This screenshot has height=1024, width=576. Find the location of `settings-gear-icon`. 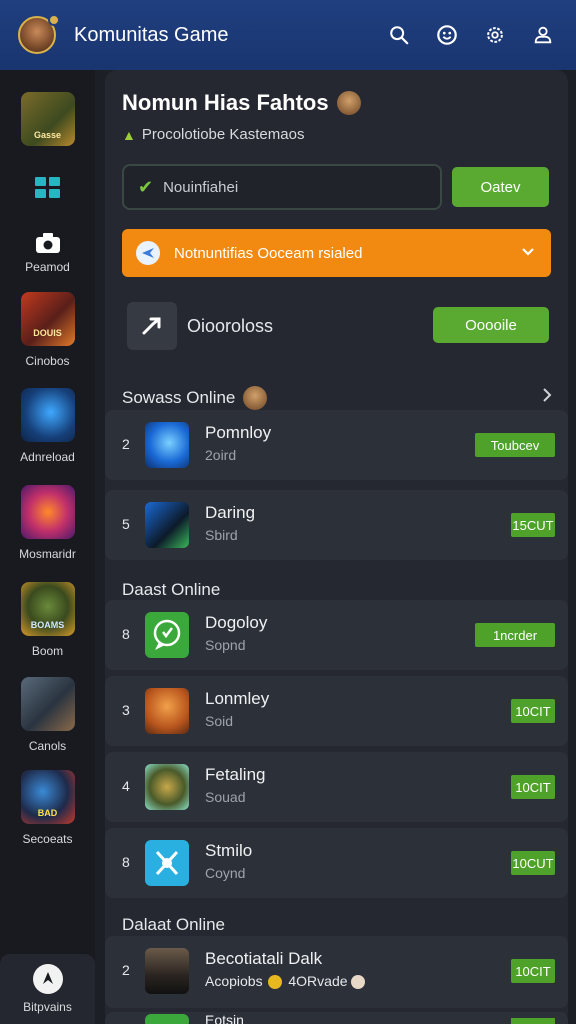

settings-gear-icon is located at coordinates (495, 35).